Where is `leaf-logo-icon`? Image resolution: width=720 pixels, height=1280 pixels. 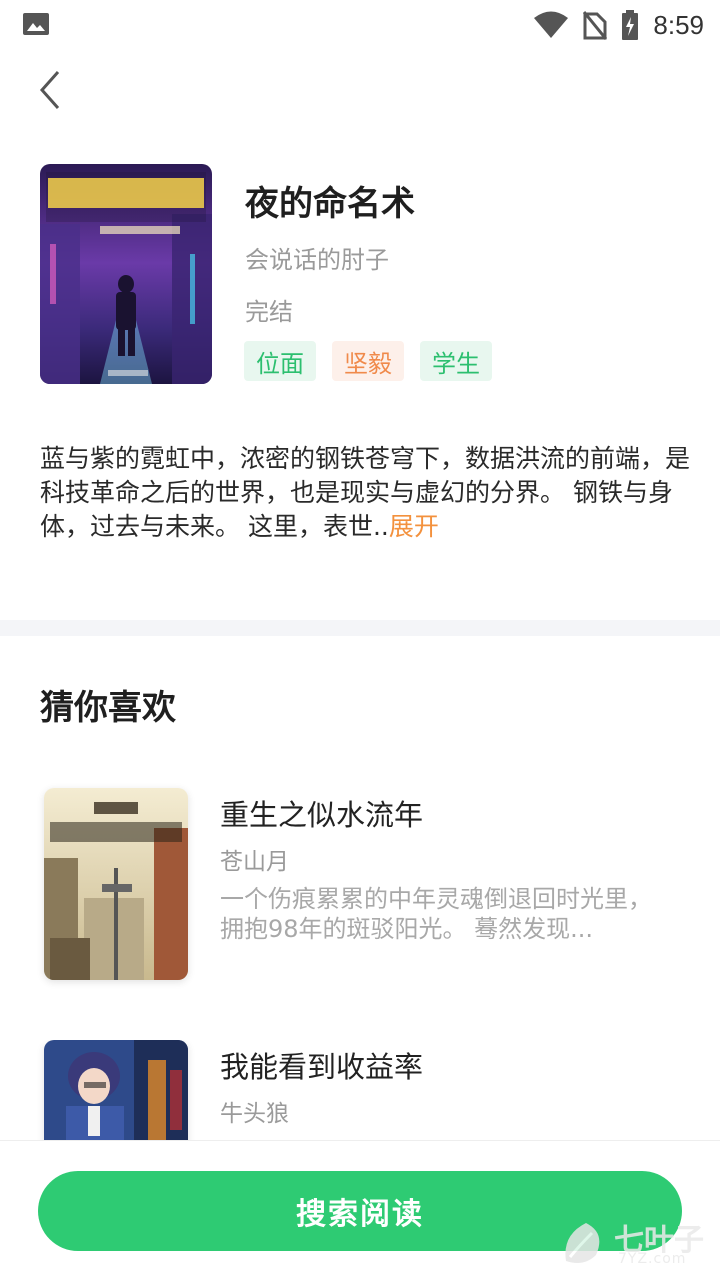 leaf-logo-icon is located at coordinates (582, 1243).